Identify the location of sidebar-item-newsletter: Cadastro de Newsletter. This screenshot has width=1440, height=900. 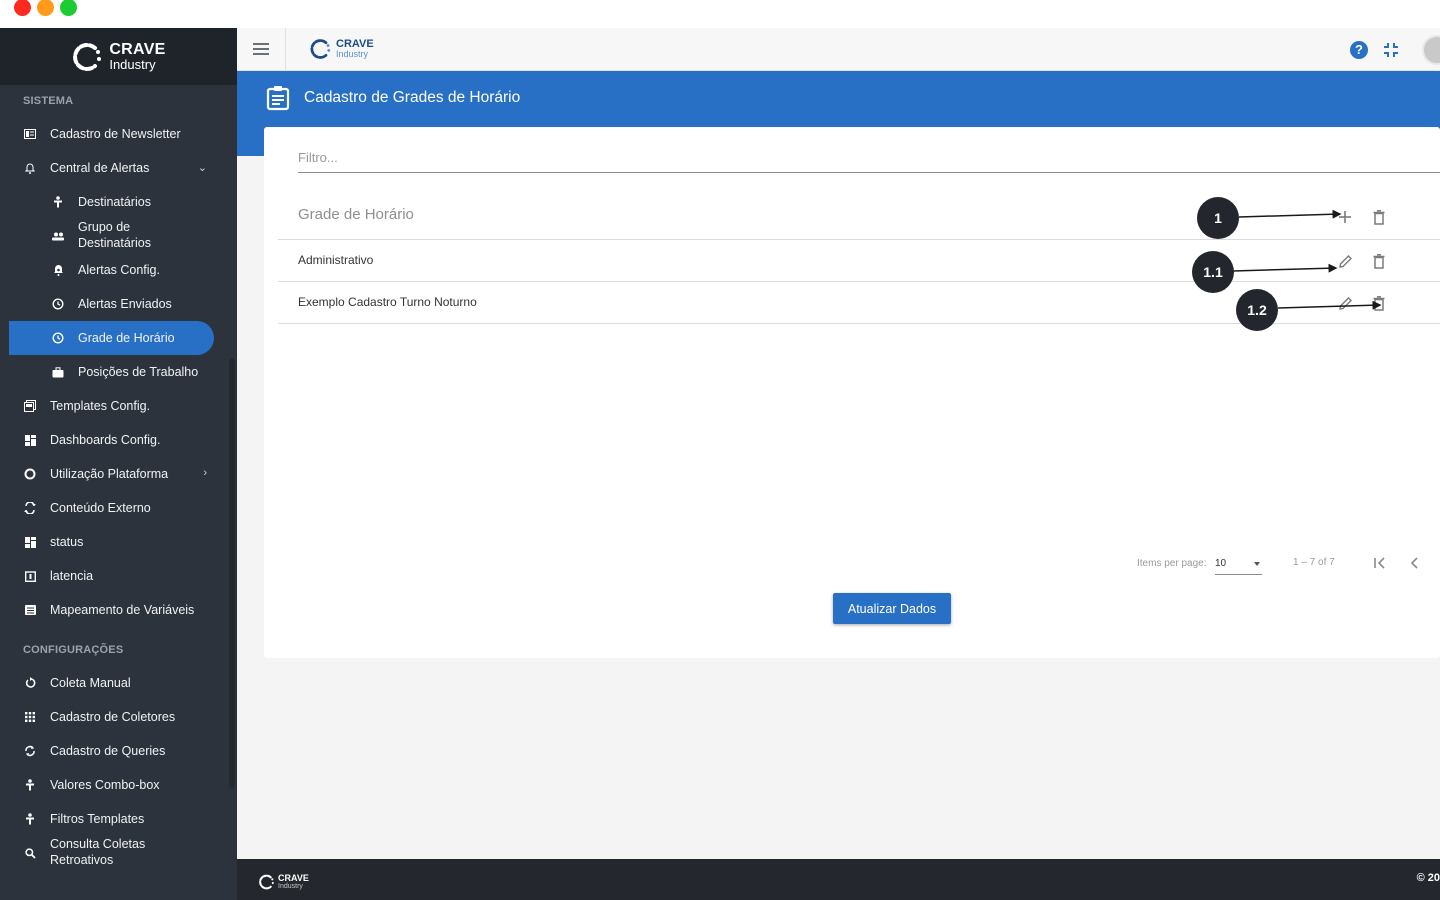
(118, 134).